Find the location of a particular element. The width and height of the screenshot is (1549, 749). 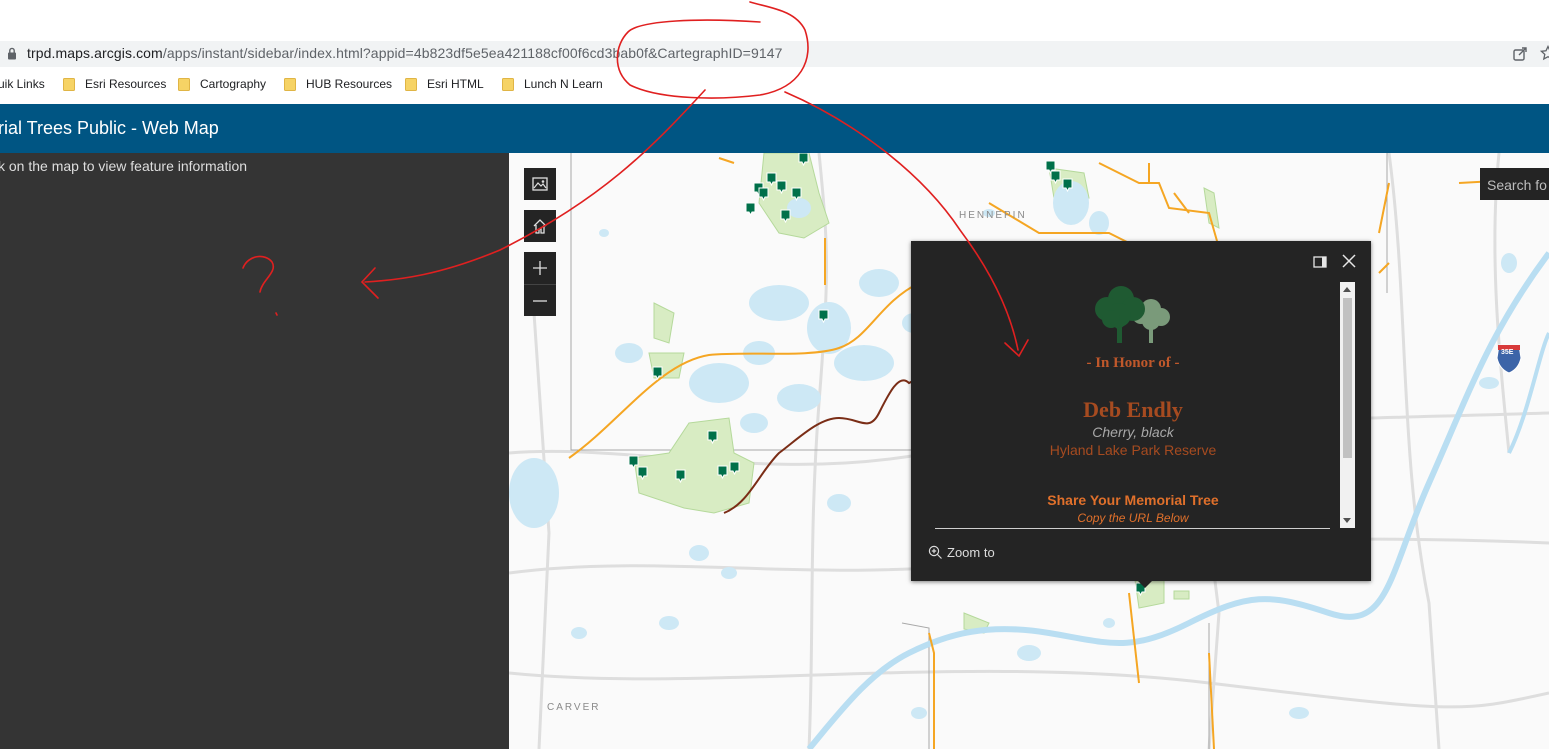

app-header: rial Trees Public - Web Map is located at coordinates (774, 128).